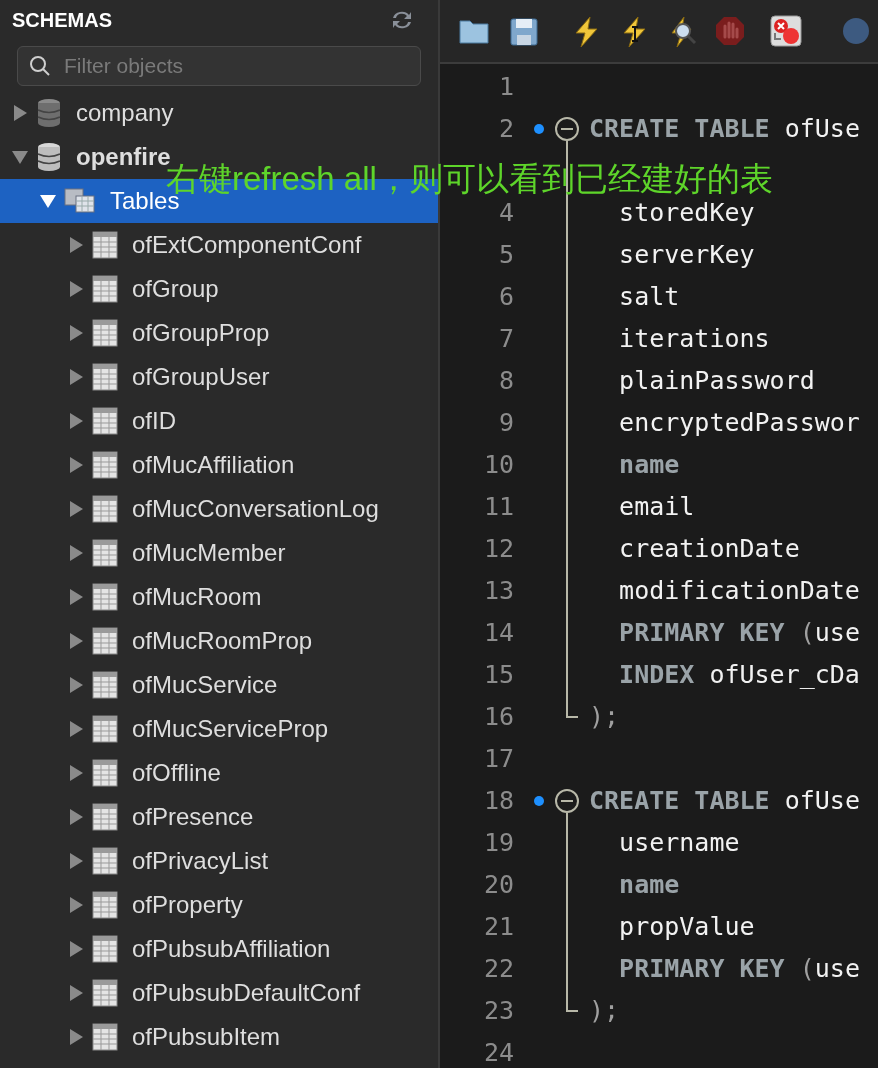  I want to click on line-number: 22, so click(498, 969).